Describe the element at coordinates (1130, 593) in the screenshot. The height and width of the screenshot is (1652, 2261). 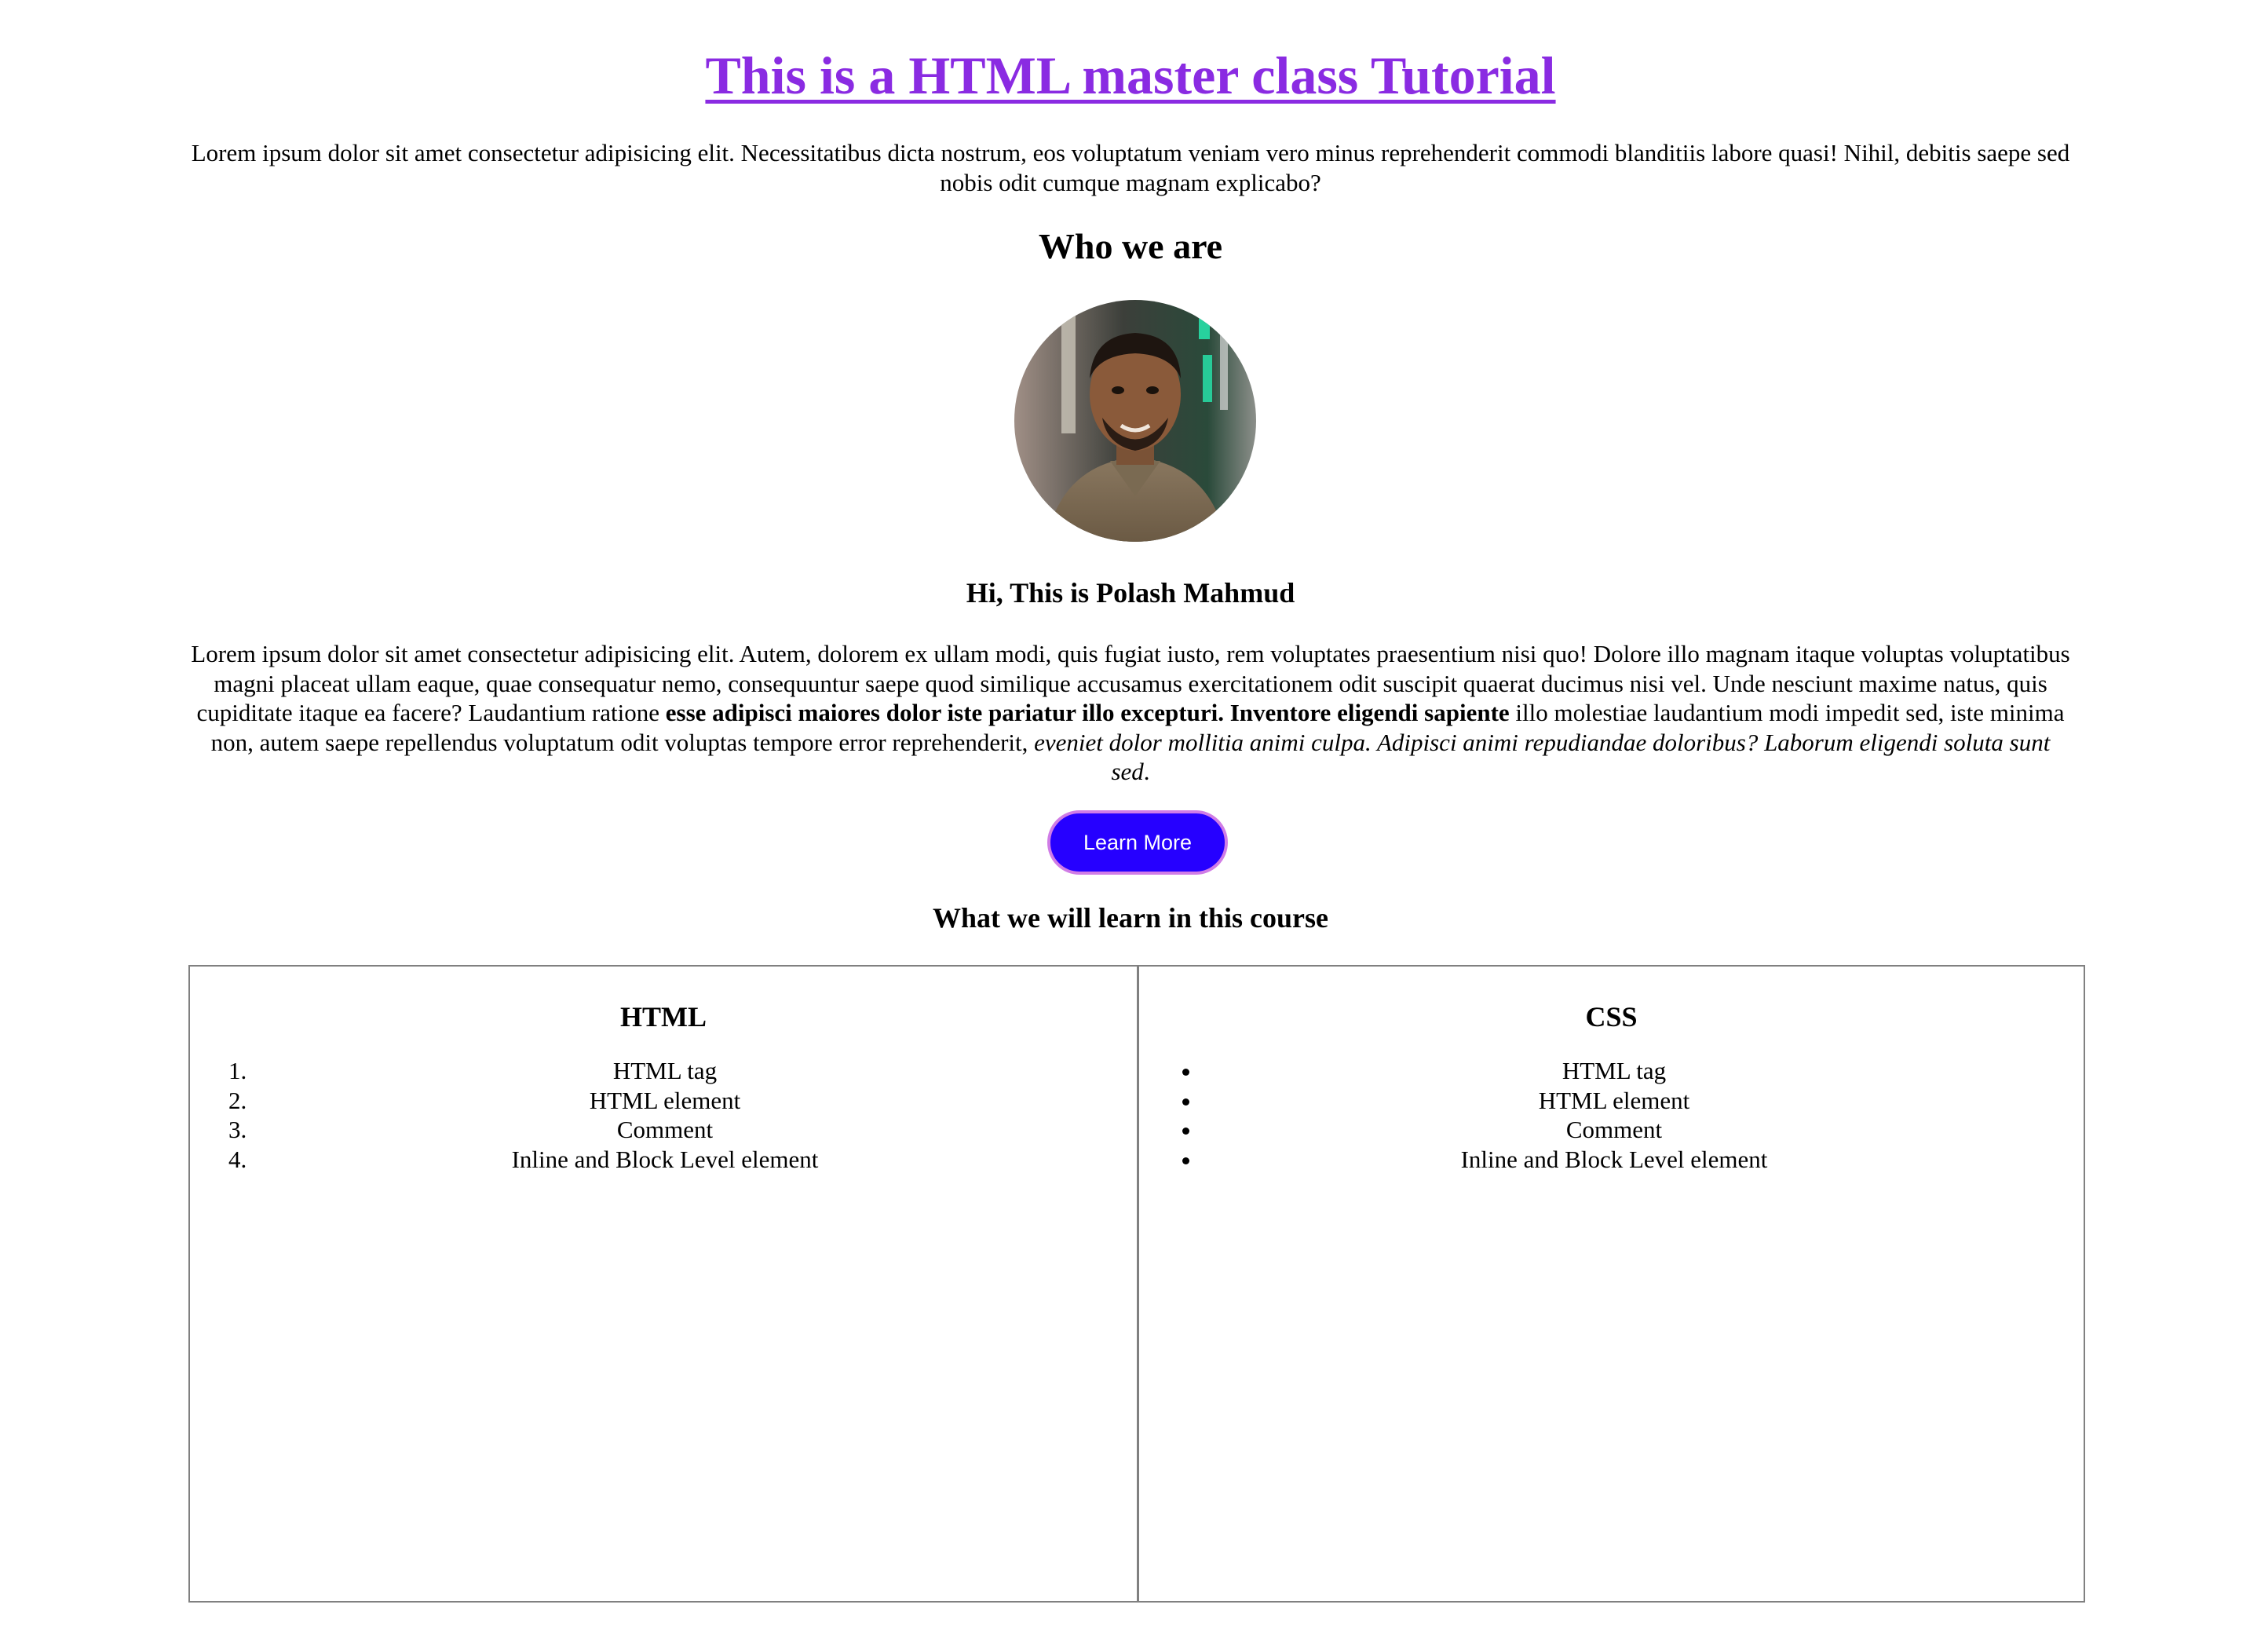
I see `profile-name-heading: Hi, This is Polash Mahmud` at that location.